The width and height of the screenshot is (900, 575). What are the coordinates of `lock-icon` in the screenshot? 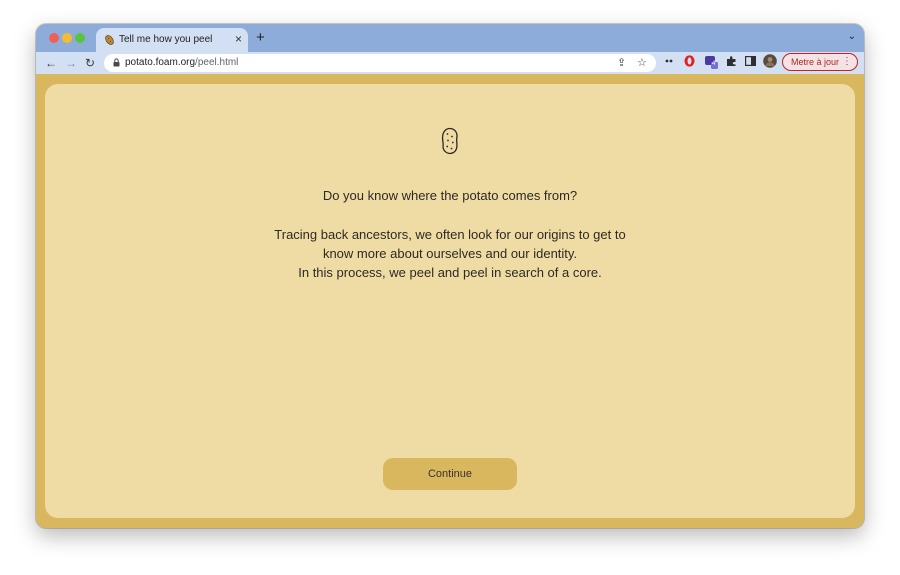 It's located at (116, 62).